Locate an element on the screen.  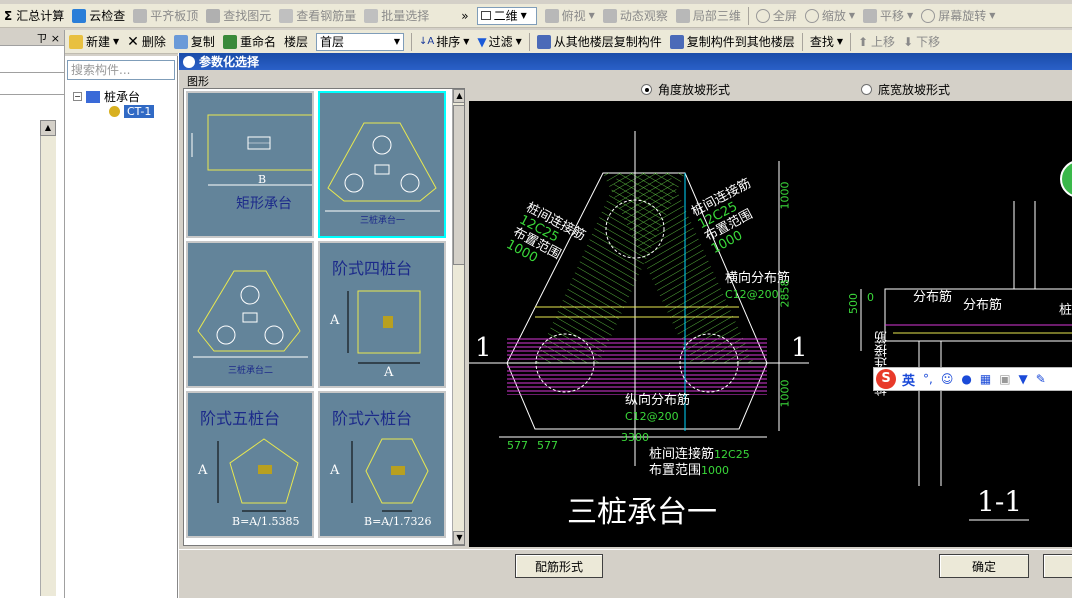
radio-empty-icon is located at coordinates (866, 89).